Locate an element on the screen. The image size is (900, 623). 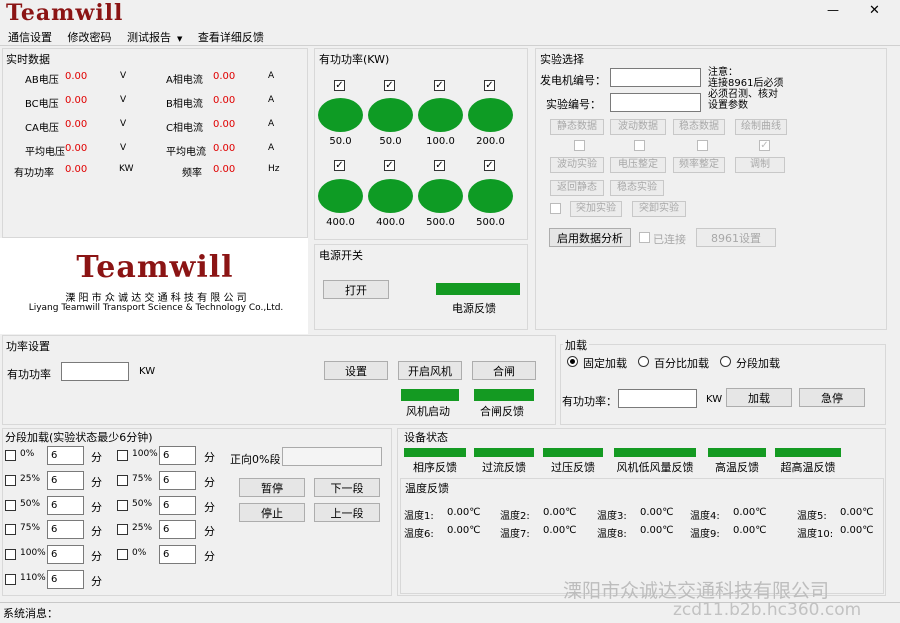
realtime-left-label: 平均电压 is located at coordinates (45, 152).